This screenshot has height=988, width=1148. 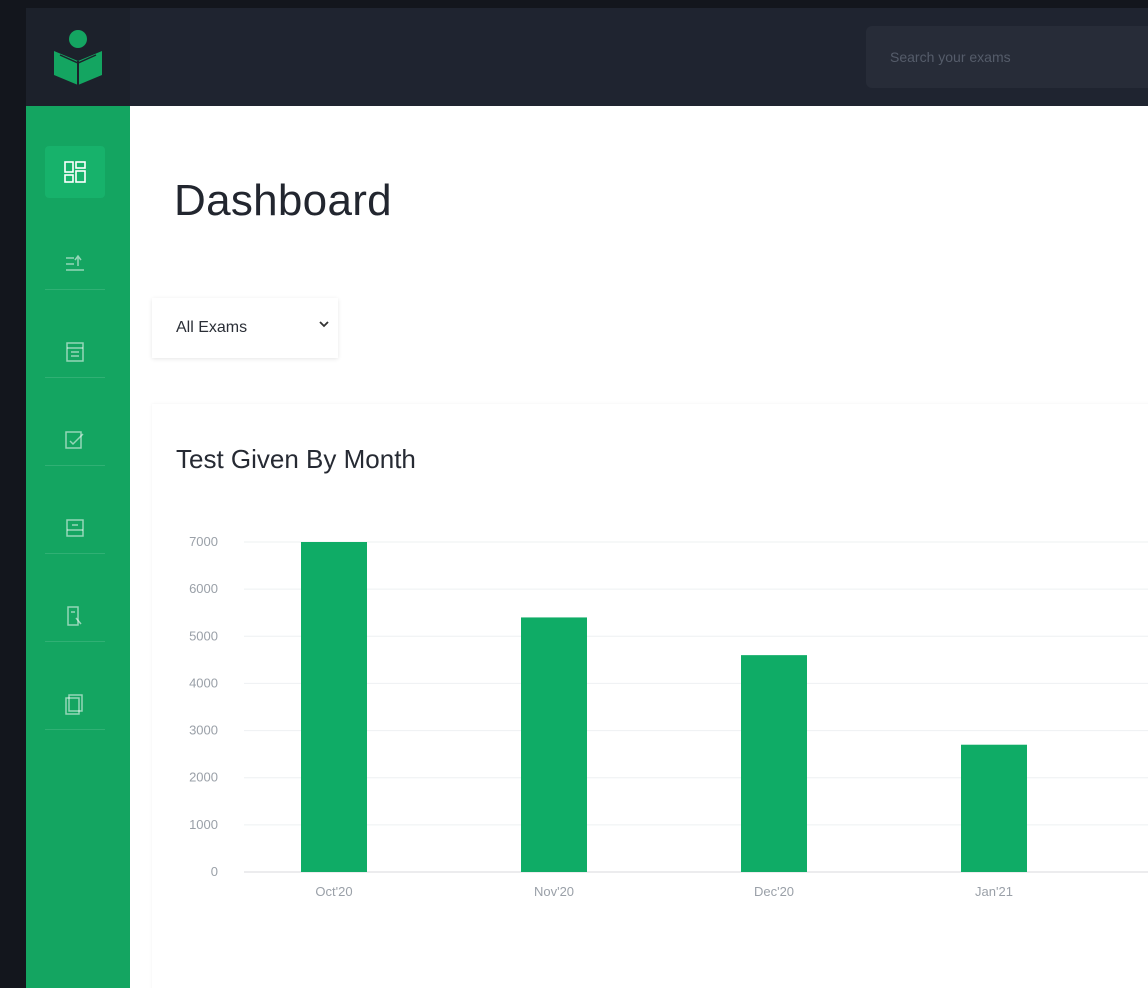 I want to click on sidebar-item-calendar, so click(x=75, y=352).